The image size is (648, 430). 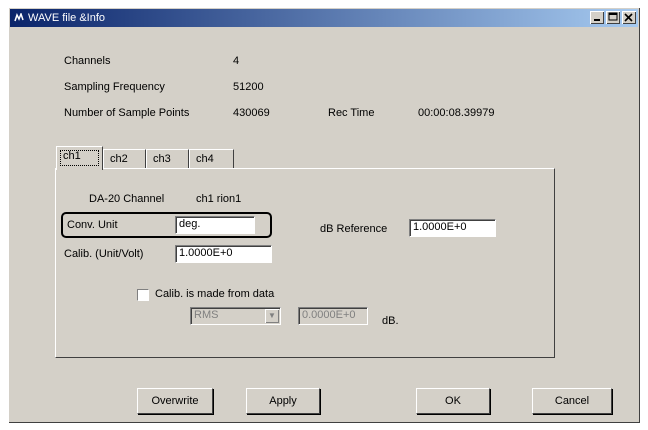 What do you see at coordinates (572, 401) in the screenshot?
I see `cancel-button: Cancel` at bounding box center [572, 401].